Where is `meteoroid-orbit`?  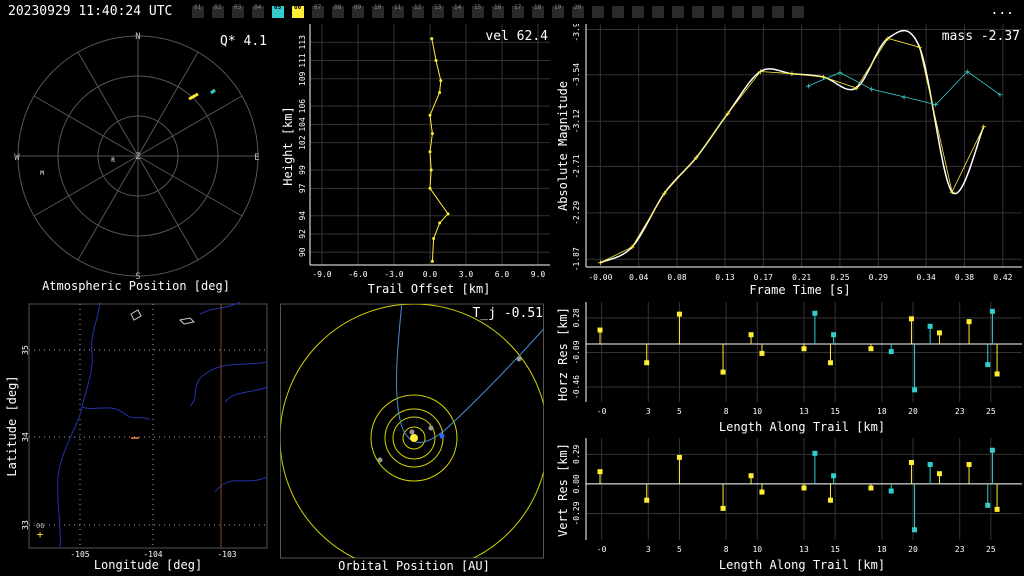 meteoroid-orbit is located at coordinates (470, 373).